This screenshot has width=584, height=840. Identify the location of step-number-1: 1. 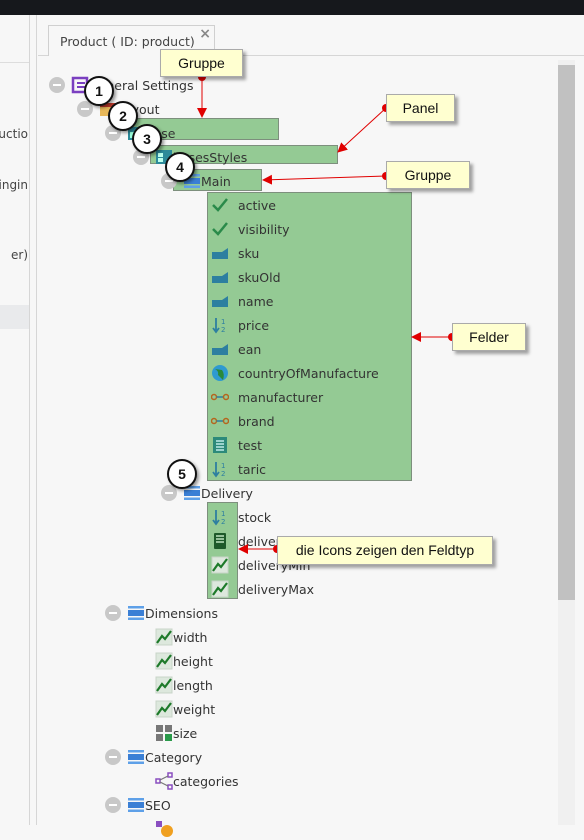
(99, 91).